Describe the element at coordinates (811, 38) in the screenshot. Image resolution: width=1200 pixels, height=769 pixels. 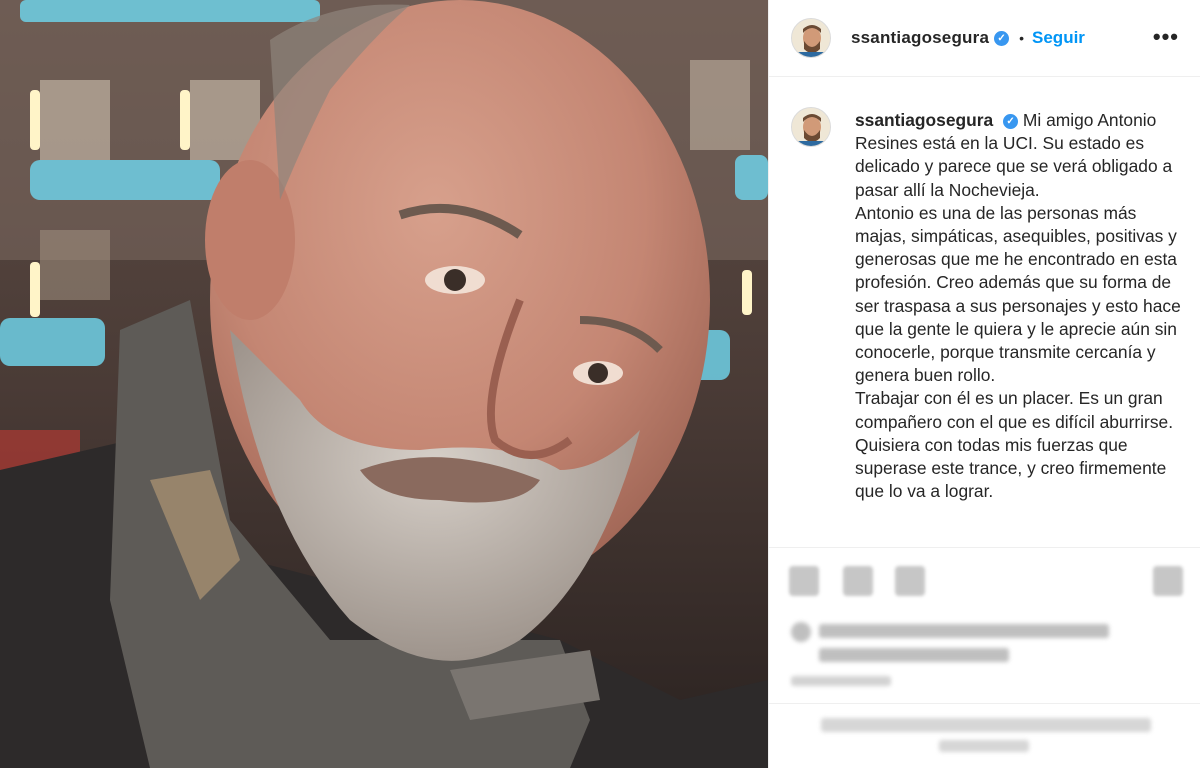
I see `avatar` at that location.